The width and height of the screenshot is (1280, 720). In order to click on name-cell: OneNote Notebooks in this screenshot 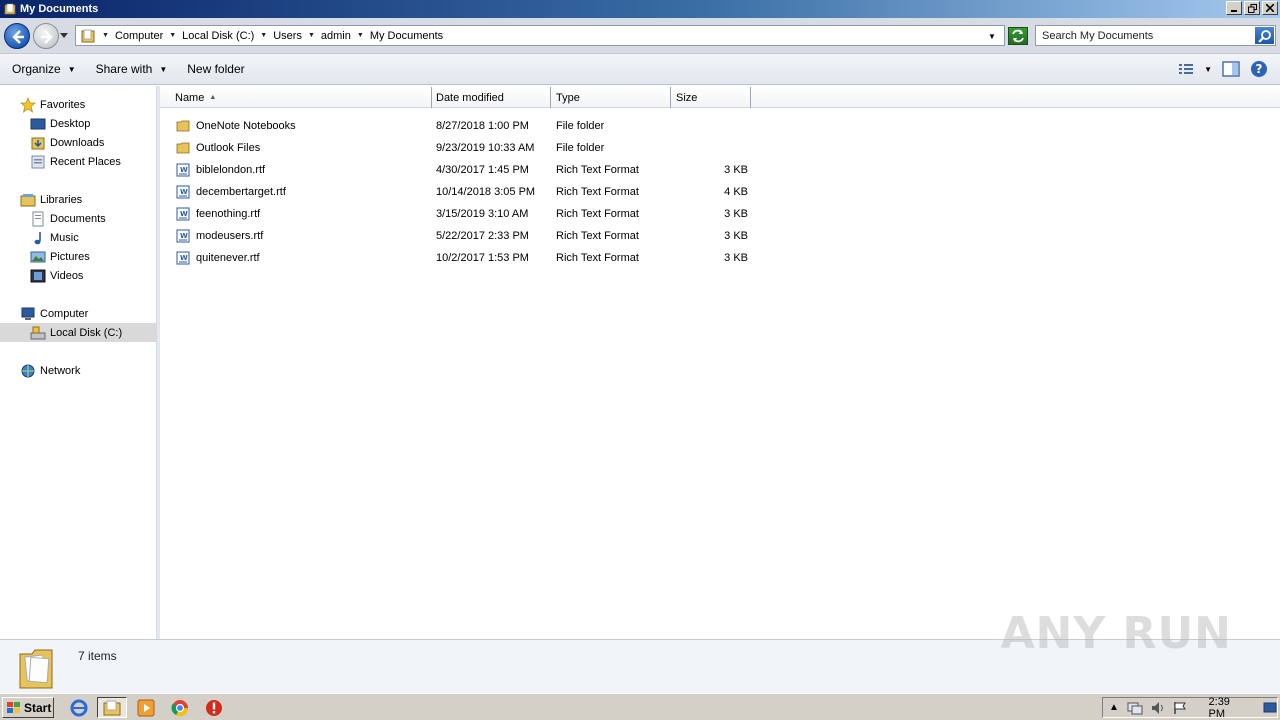, I will do `click(236, 126)`.